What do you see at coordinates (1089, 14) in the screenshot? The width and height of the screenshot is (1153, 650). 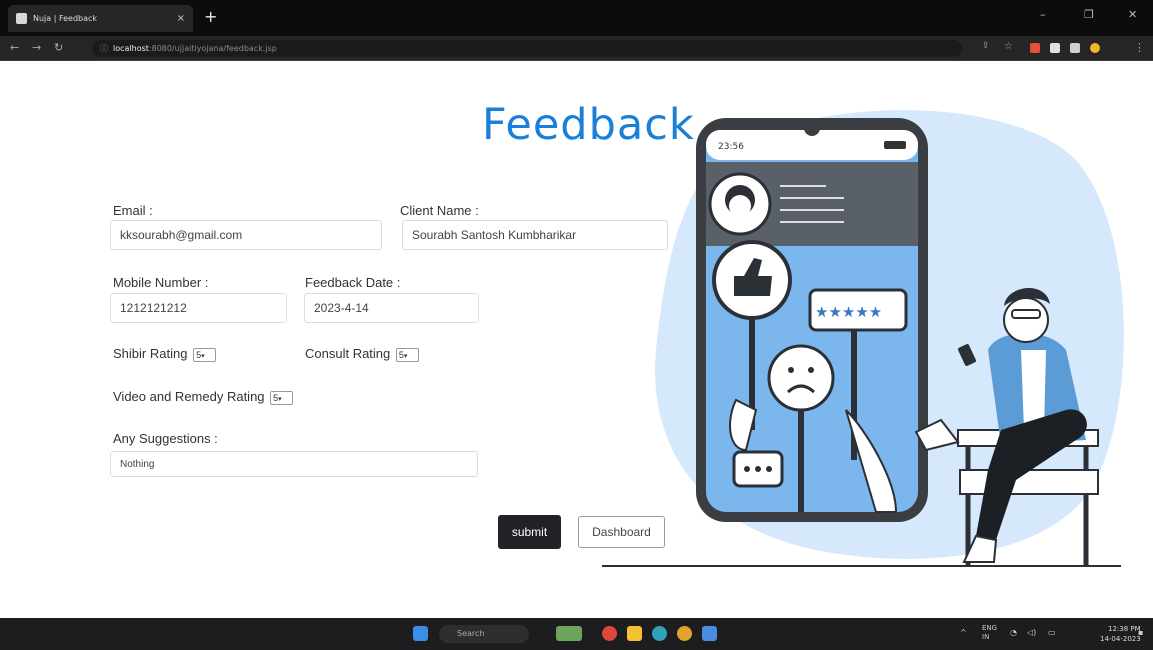 I see `restore-button: ❐` at bounding box center [1089, 14].